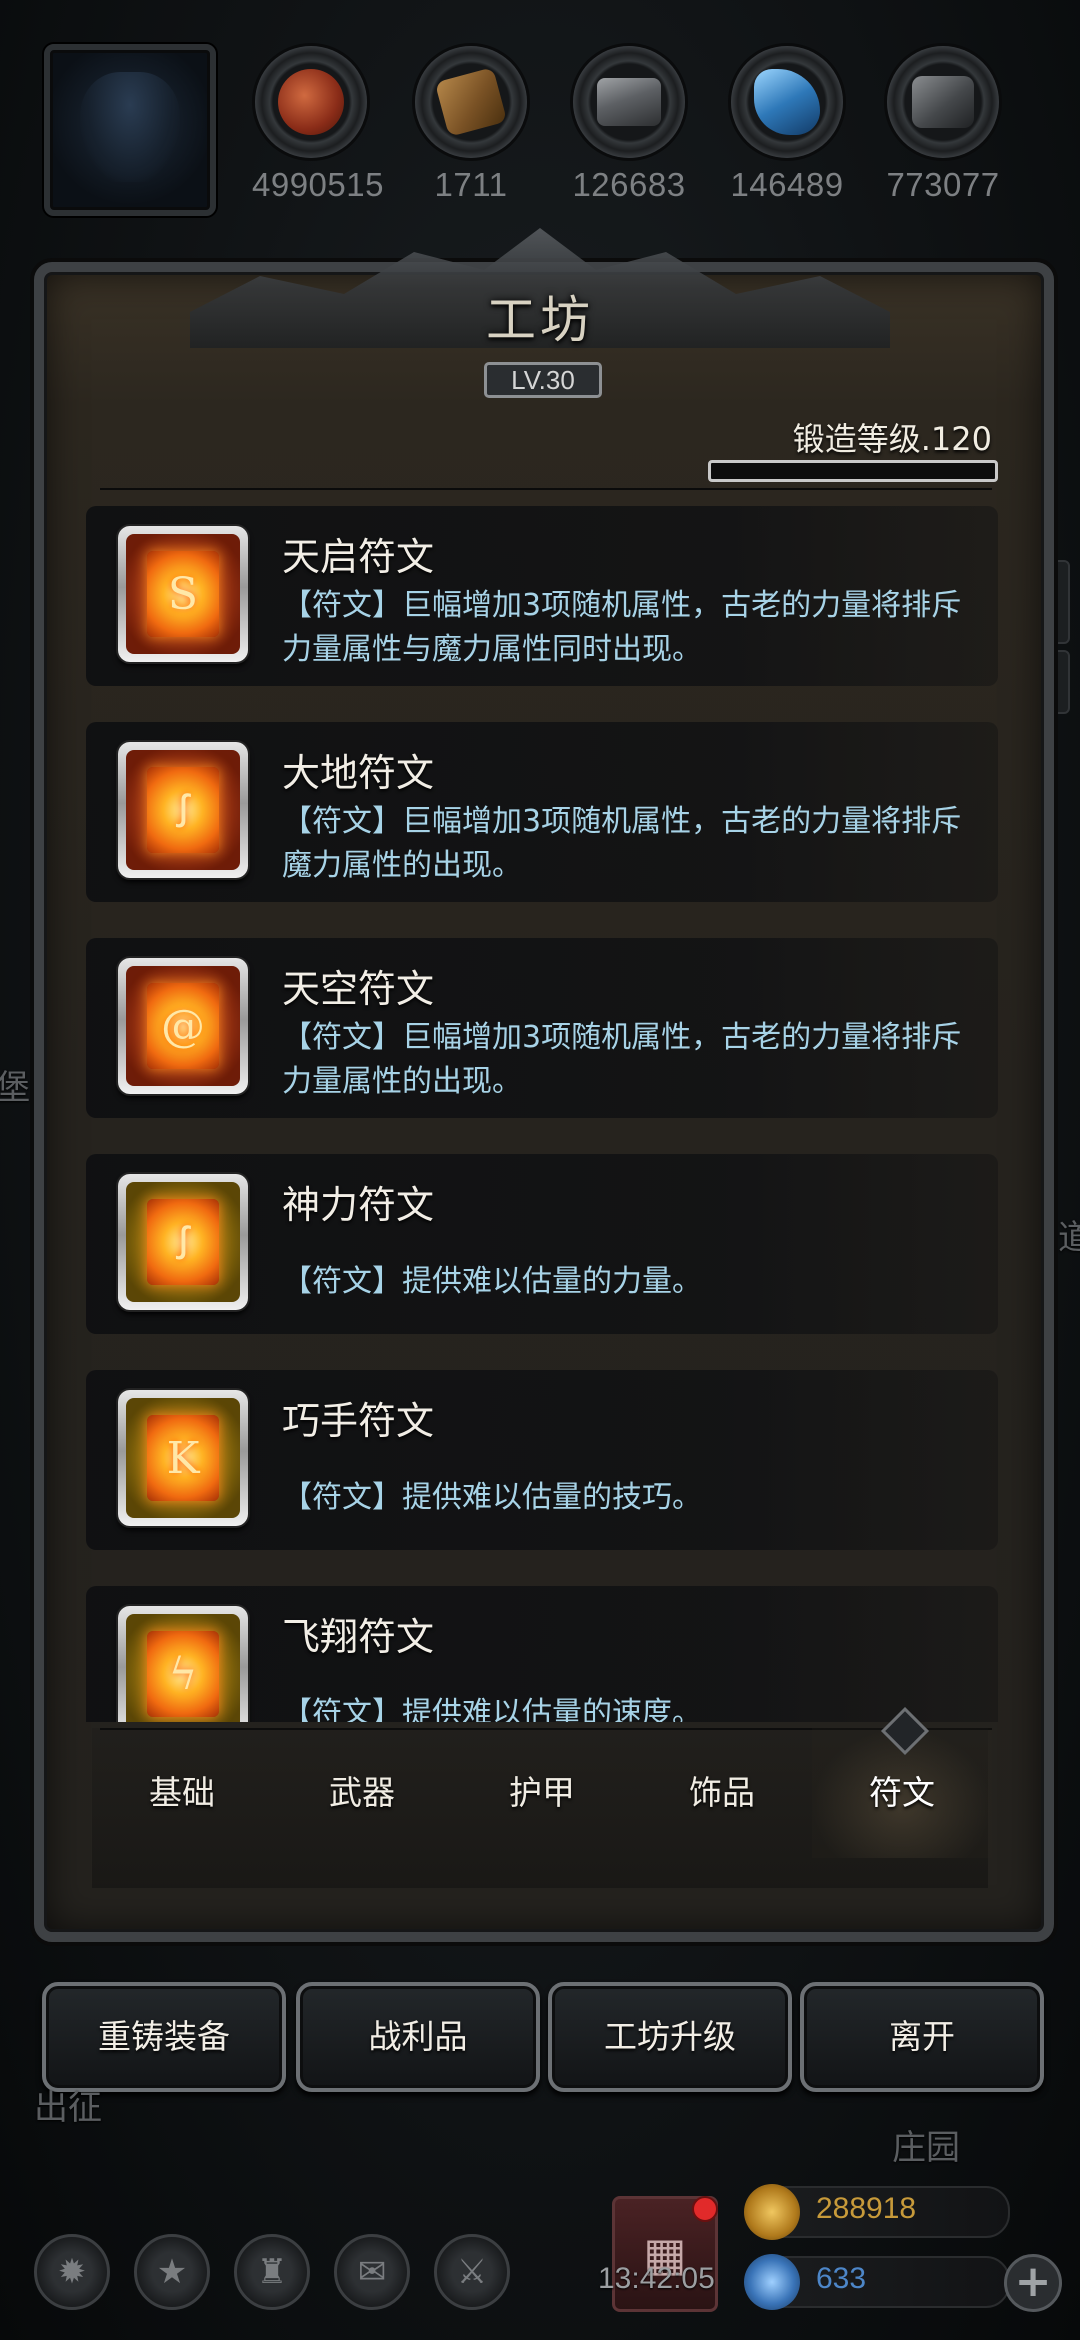  I want to click on gold-value: 288918, so click(866, 2208).